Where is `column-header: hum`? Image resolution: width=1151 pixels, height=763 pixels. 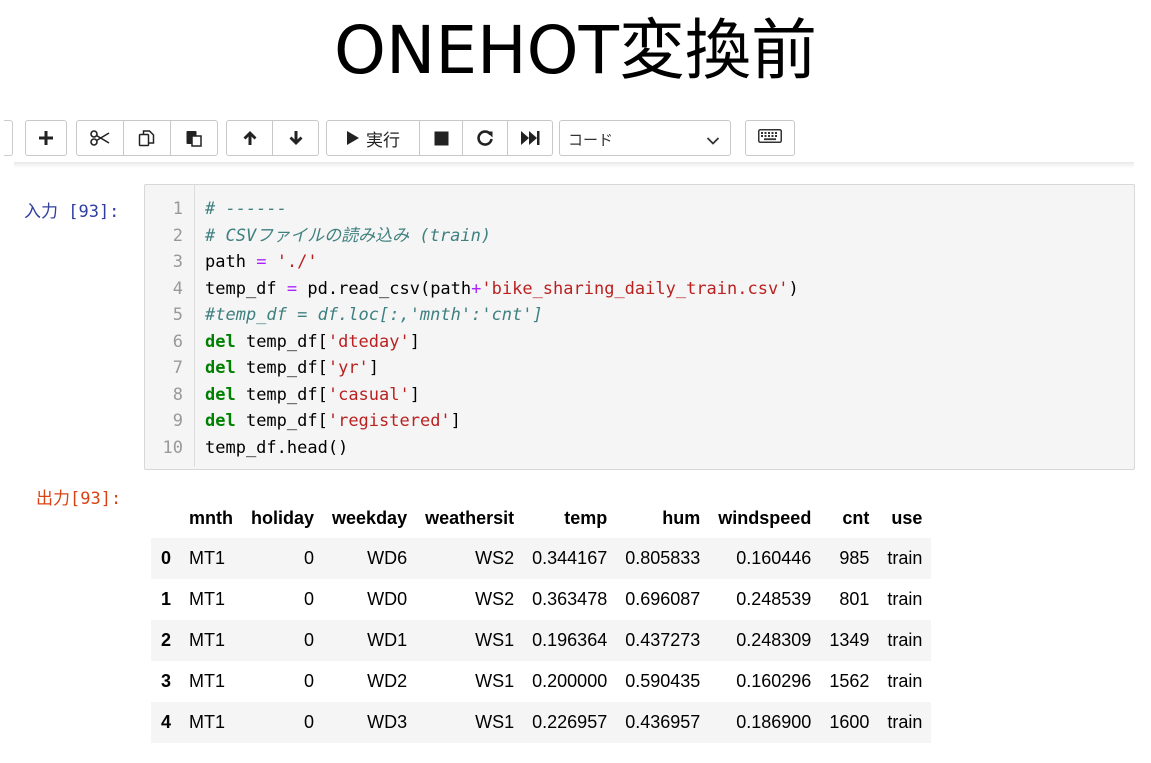
column-header: hum is located at coordinates (681, 517).